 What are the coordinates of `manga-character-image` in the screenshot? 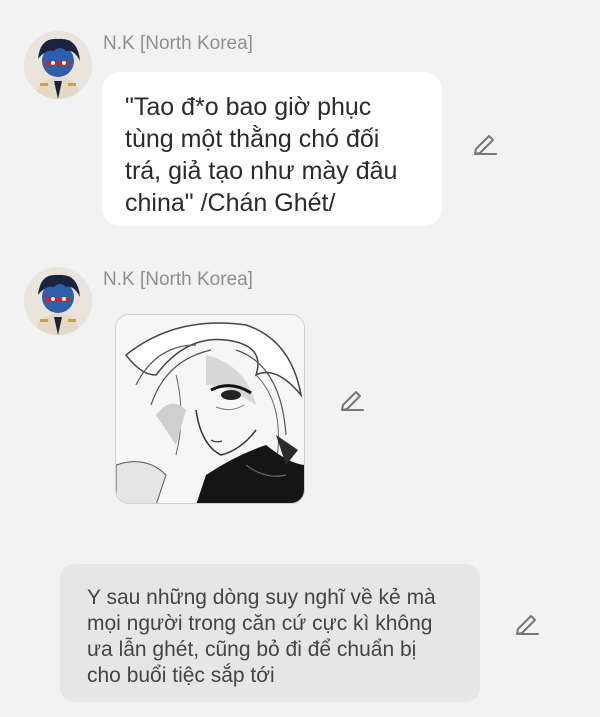 It's located at (210, 409).